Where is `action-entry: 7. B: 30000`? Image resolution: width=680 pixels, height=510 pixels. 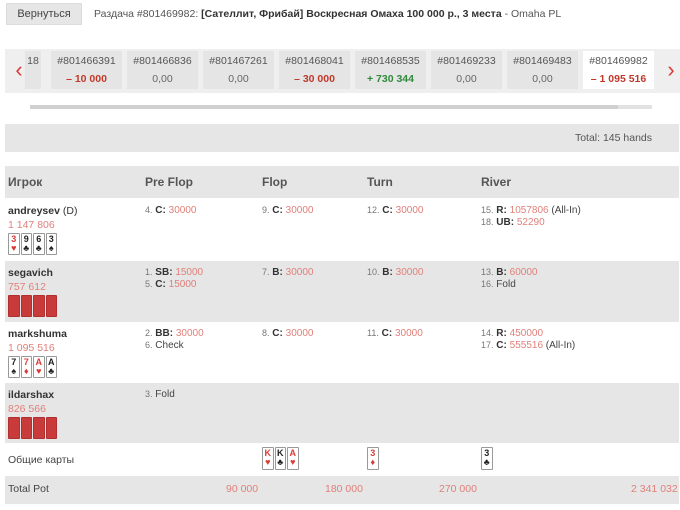
action-entry: 7. B: 30000 is located at coordinates (287, 272).